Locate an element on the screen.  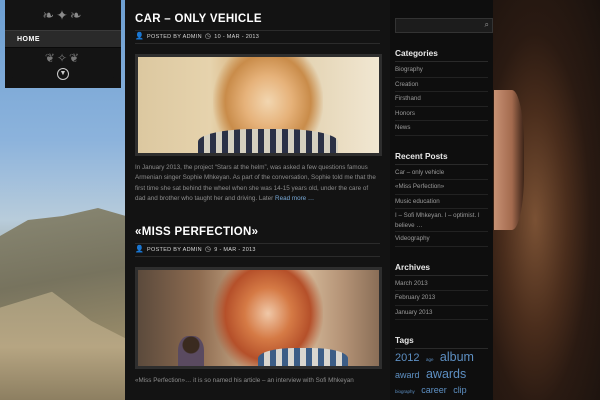
category-link: Honors is located at coordinates (441, 114).